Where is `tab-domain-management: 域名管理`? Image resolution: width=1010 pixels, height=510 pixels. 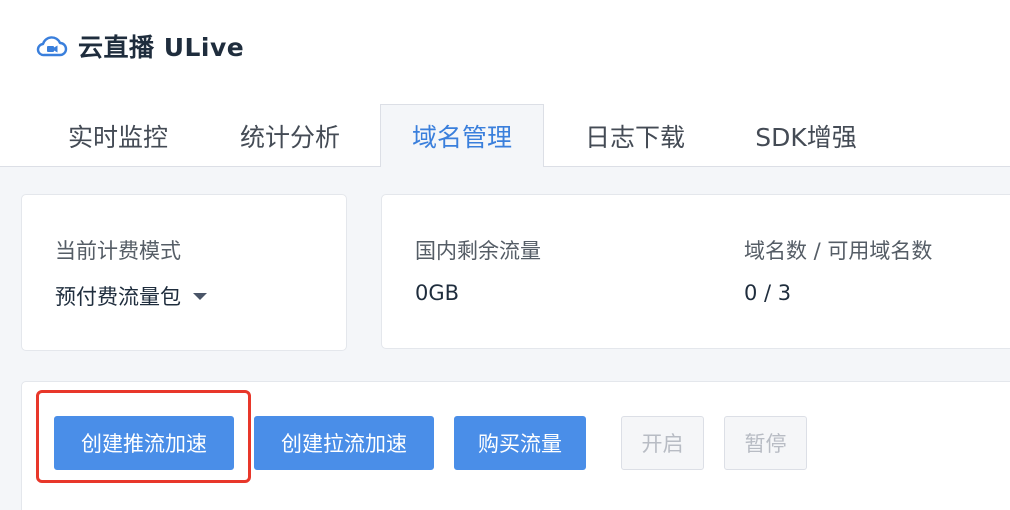
tab-domain-management: 域名管理 is located at coordinates (462, 136).